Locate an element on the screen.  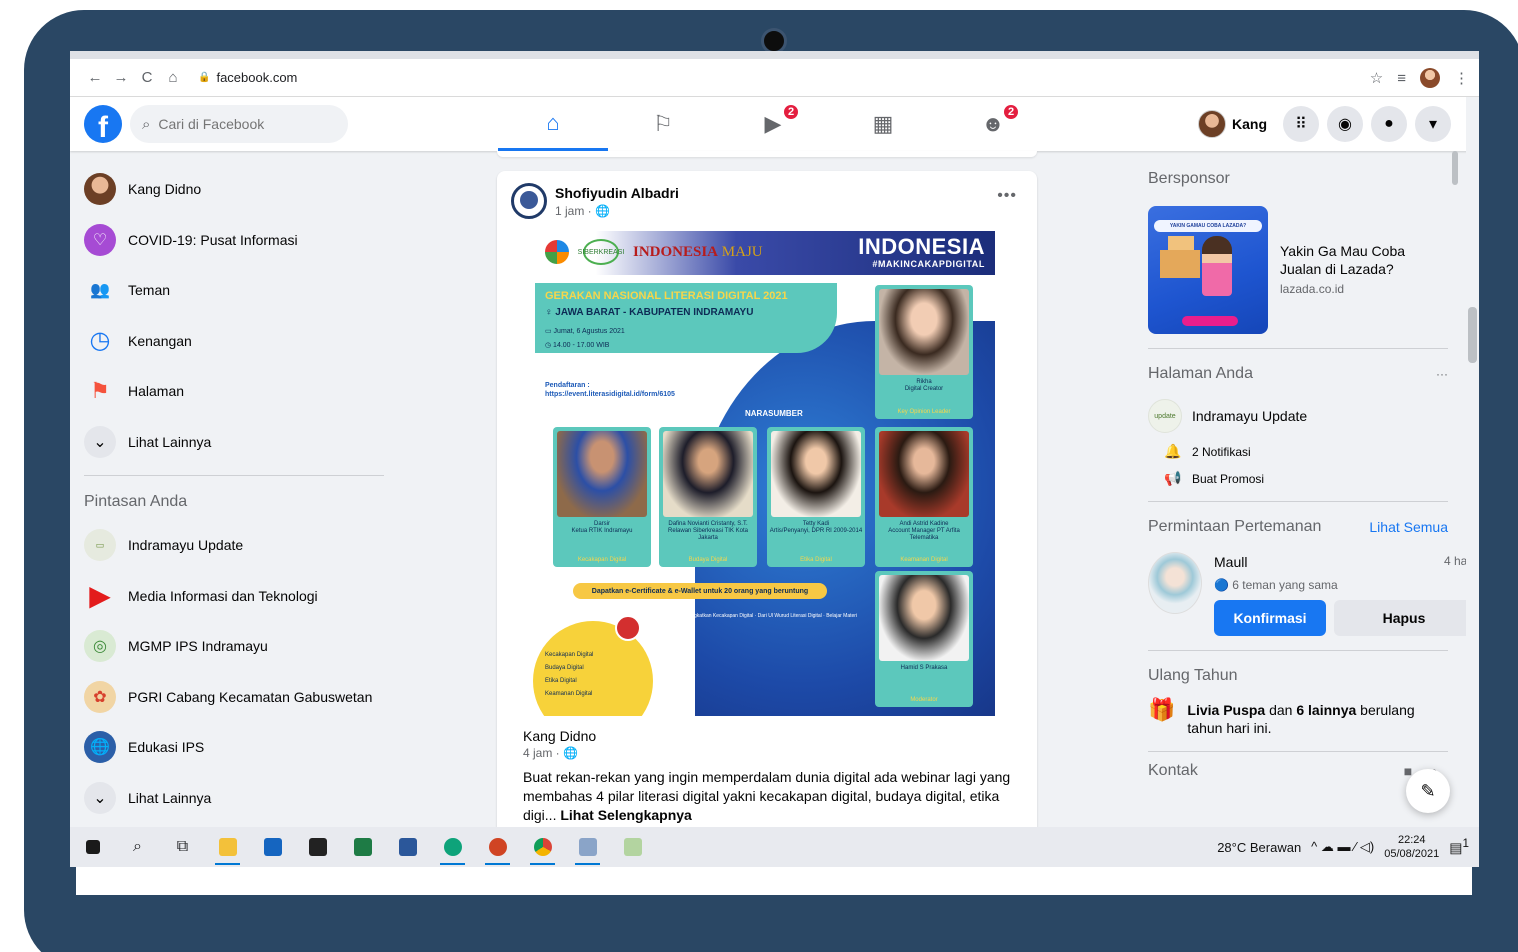
more-options-icon: ••• is located at coordinates (1007, 196).